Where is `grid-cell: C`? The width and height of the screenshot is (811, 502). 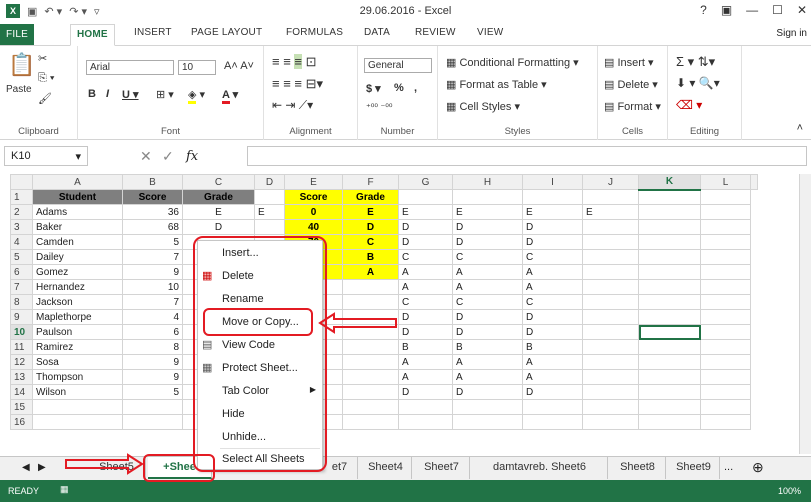 grid-cell: C is located at coordinates (425, 302).